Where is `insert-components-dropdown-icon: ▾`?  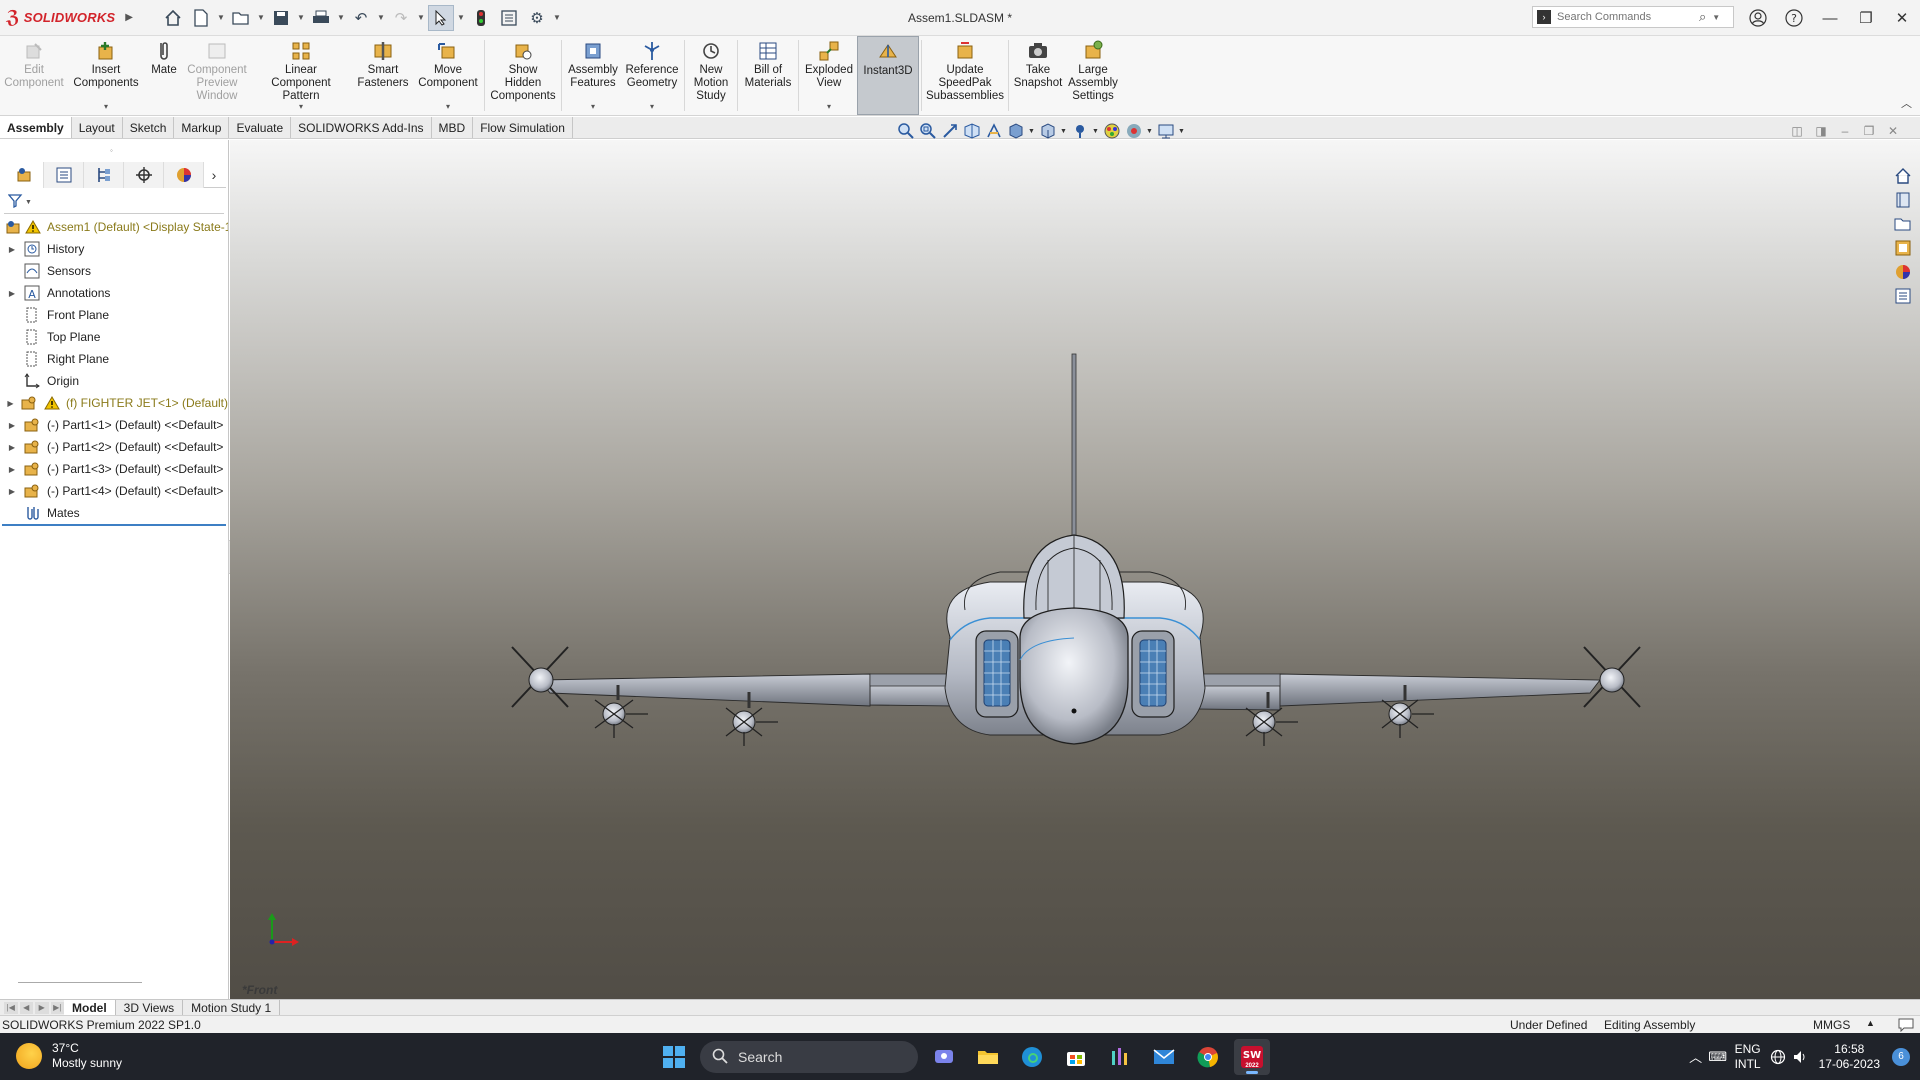 insert-components-dropdown-icon: ▾ is located at coordinates (106, 106).